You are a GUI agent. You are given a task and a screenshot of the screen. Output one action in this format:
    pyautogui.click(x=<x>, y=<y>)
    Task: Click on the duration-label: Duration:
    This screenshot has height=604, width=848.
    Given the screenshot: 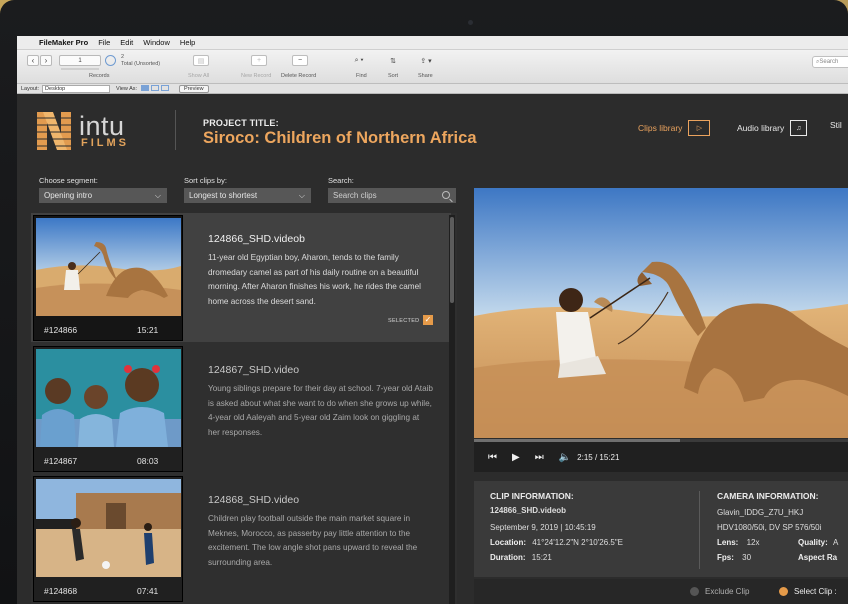 What is the action you would take?
    pyautogui.click(x=508, y=557)
    